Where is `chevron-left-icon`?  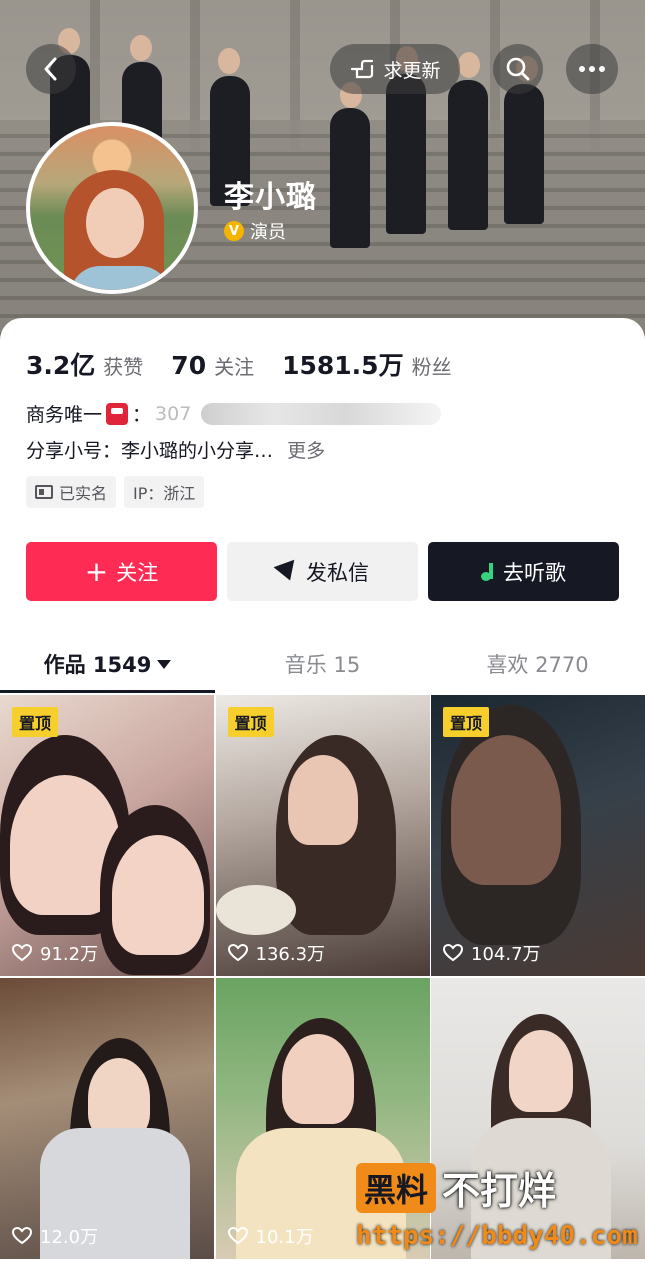
chevron-left-icon is located at coordinates (50, 69).